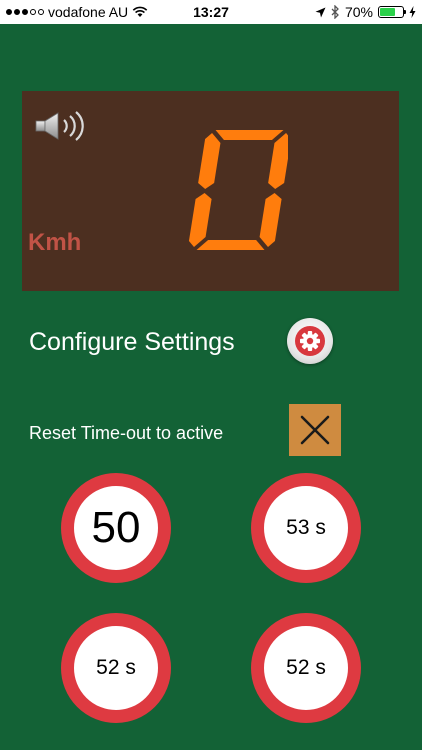  I want to click on charging-icon, so click(412, 12).